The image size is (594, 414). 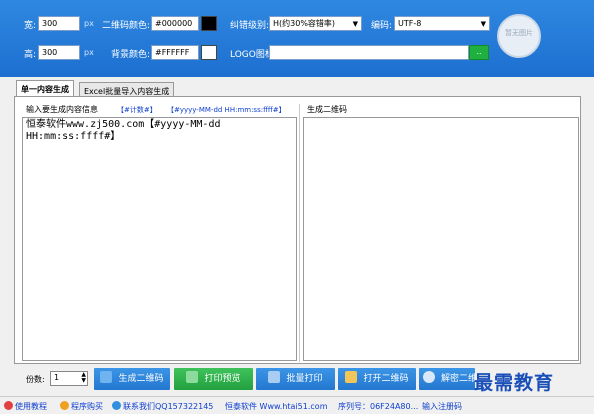 I want to click on status-purchase-label: 程序购买, so click(x=87, y=406).